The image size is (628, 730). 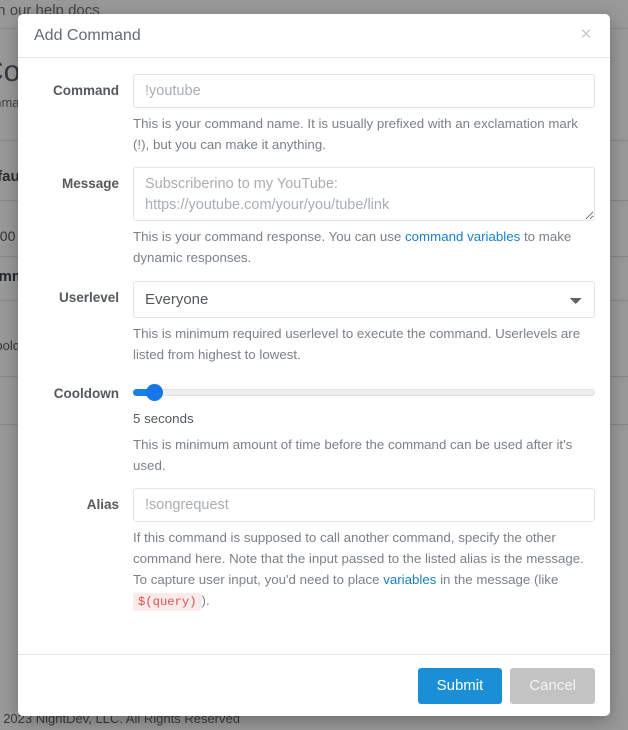 What do you see at coordinates (205, 600) in the screenshot?
I see `alias-help-part-3: ).` at bounding box center [205, 600].